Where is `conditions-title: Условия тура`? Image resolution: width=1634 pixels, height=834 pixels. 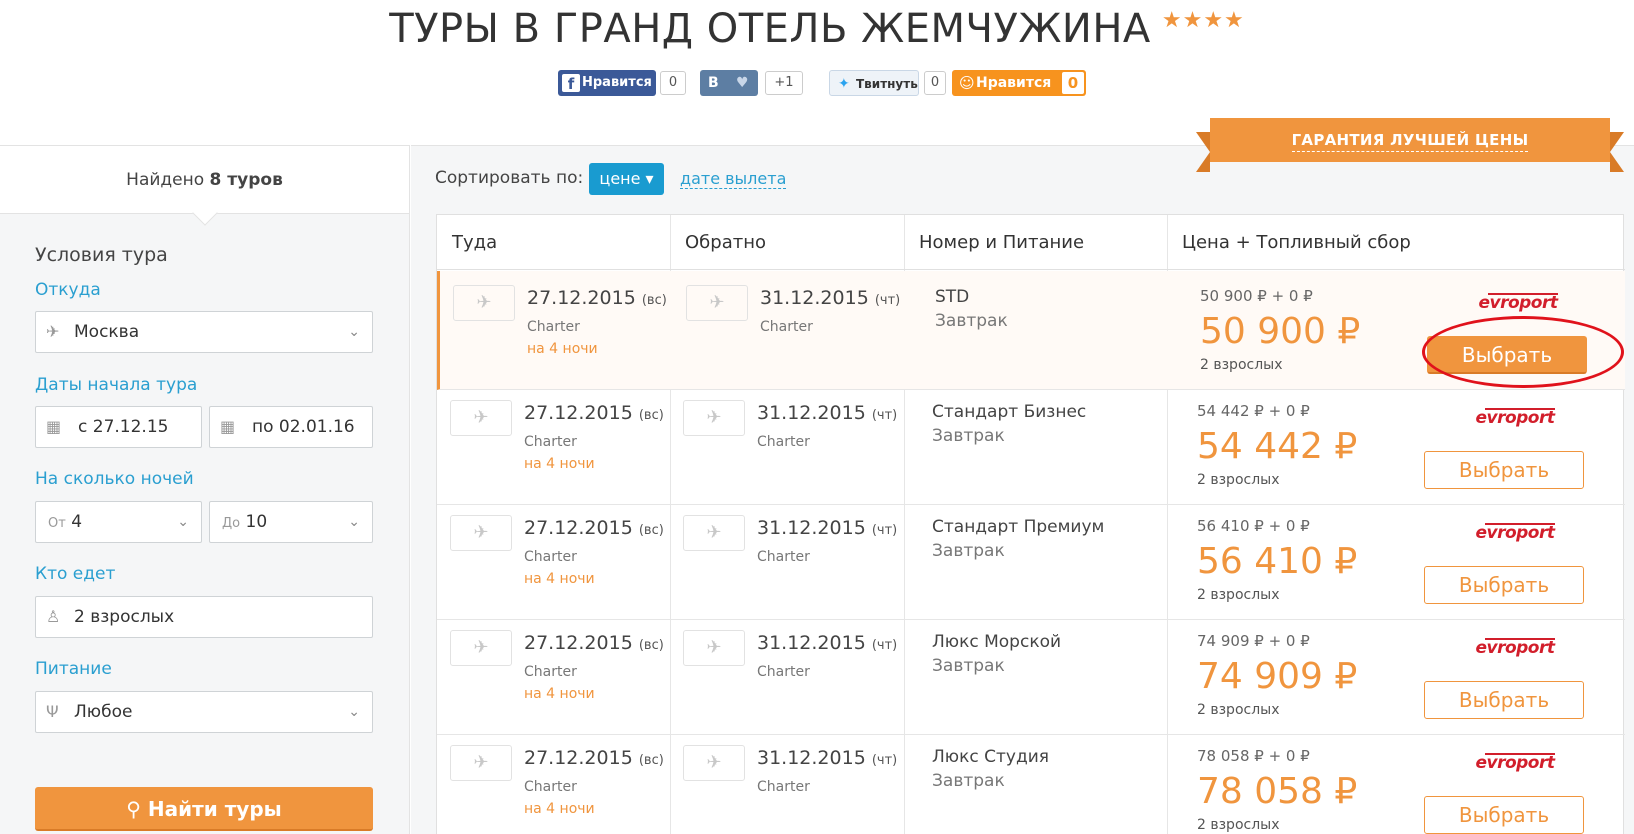
conditions-title: Условия тура is located at coordinates (101, 255).